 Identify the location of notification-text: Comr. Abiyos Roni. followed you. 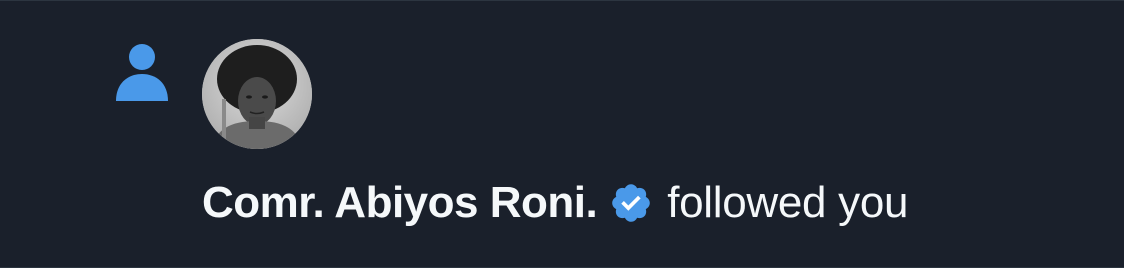
(555, 203).